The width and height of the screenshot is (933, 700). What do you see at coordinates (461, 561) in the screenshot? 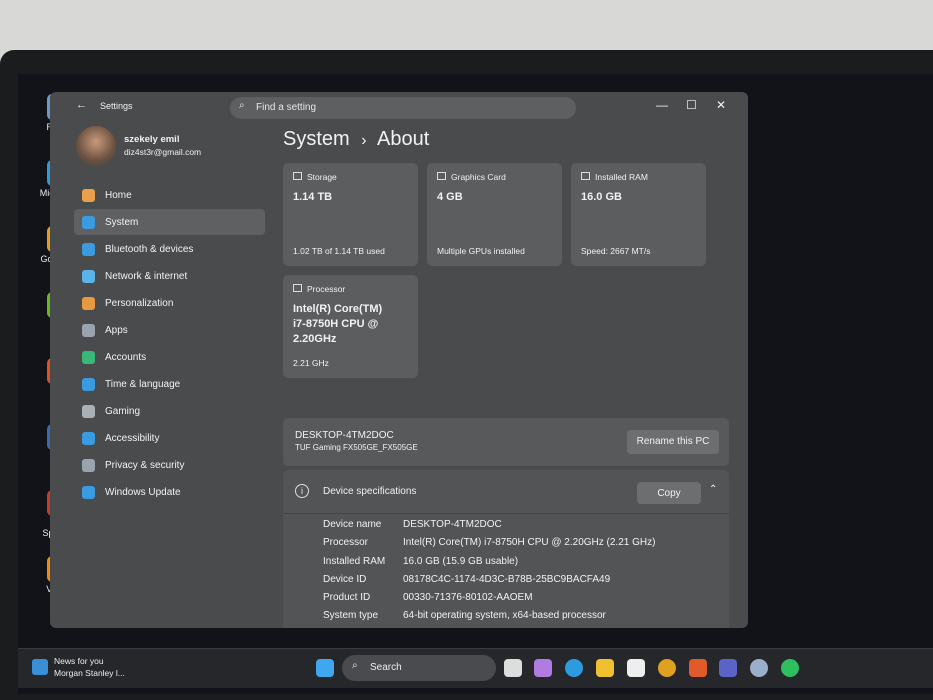
I see `spec-value: 16.0 GB (15.9 GB usable)` at bounding box center [461, 561].